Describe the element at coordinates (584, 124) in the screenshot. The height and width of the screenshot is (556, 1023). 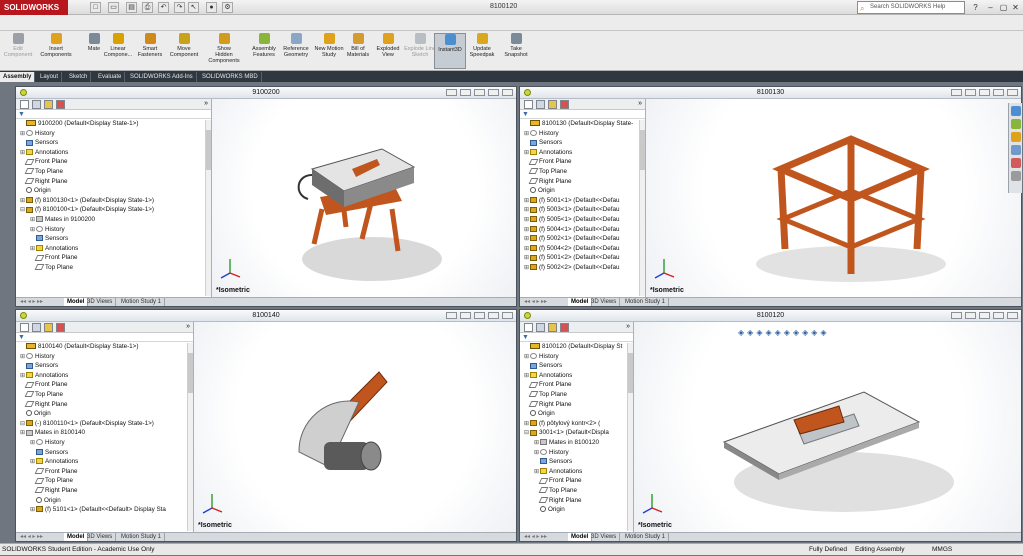
I see `tree-item: 8100130 (Default<Display State-` at that location.